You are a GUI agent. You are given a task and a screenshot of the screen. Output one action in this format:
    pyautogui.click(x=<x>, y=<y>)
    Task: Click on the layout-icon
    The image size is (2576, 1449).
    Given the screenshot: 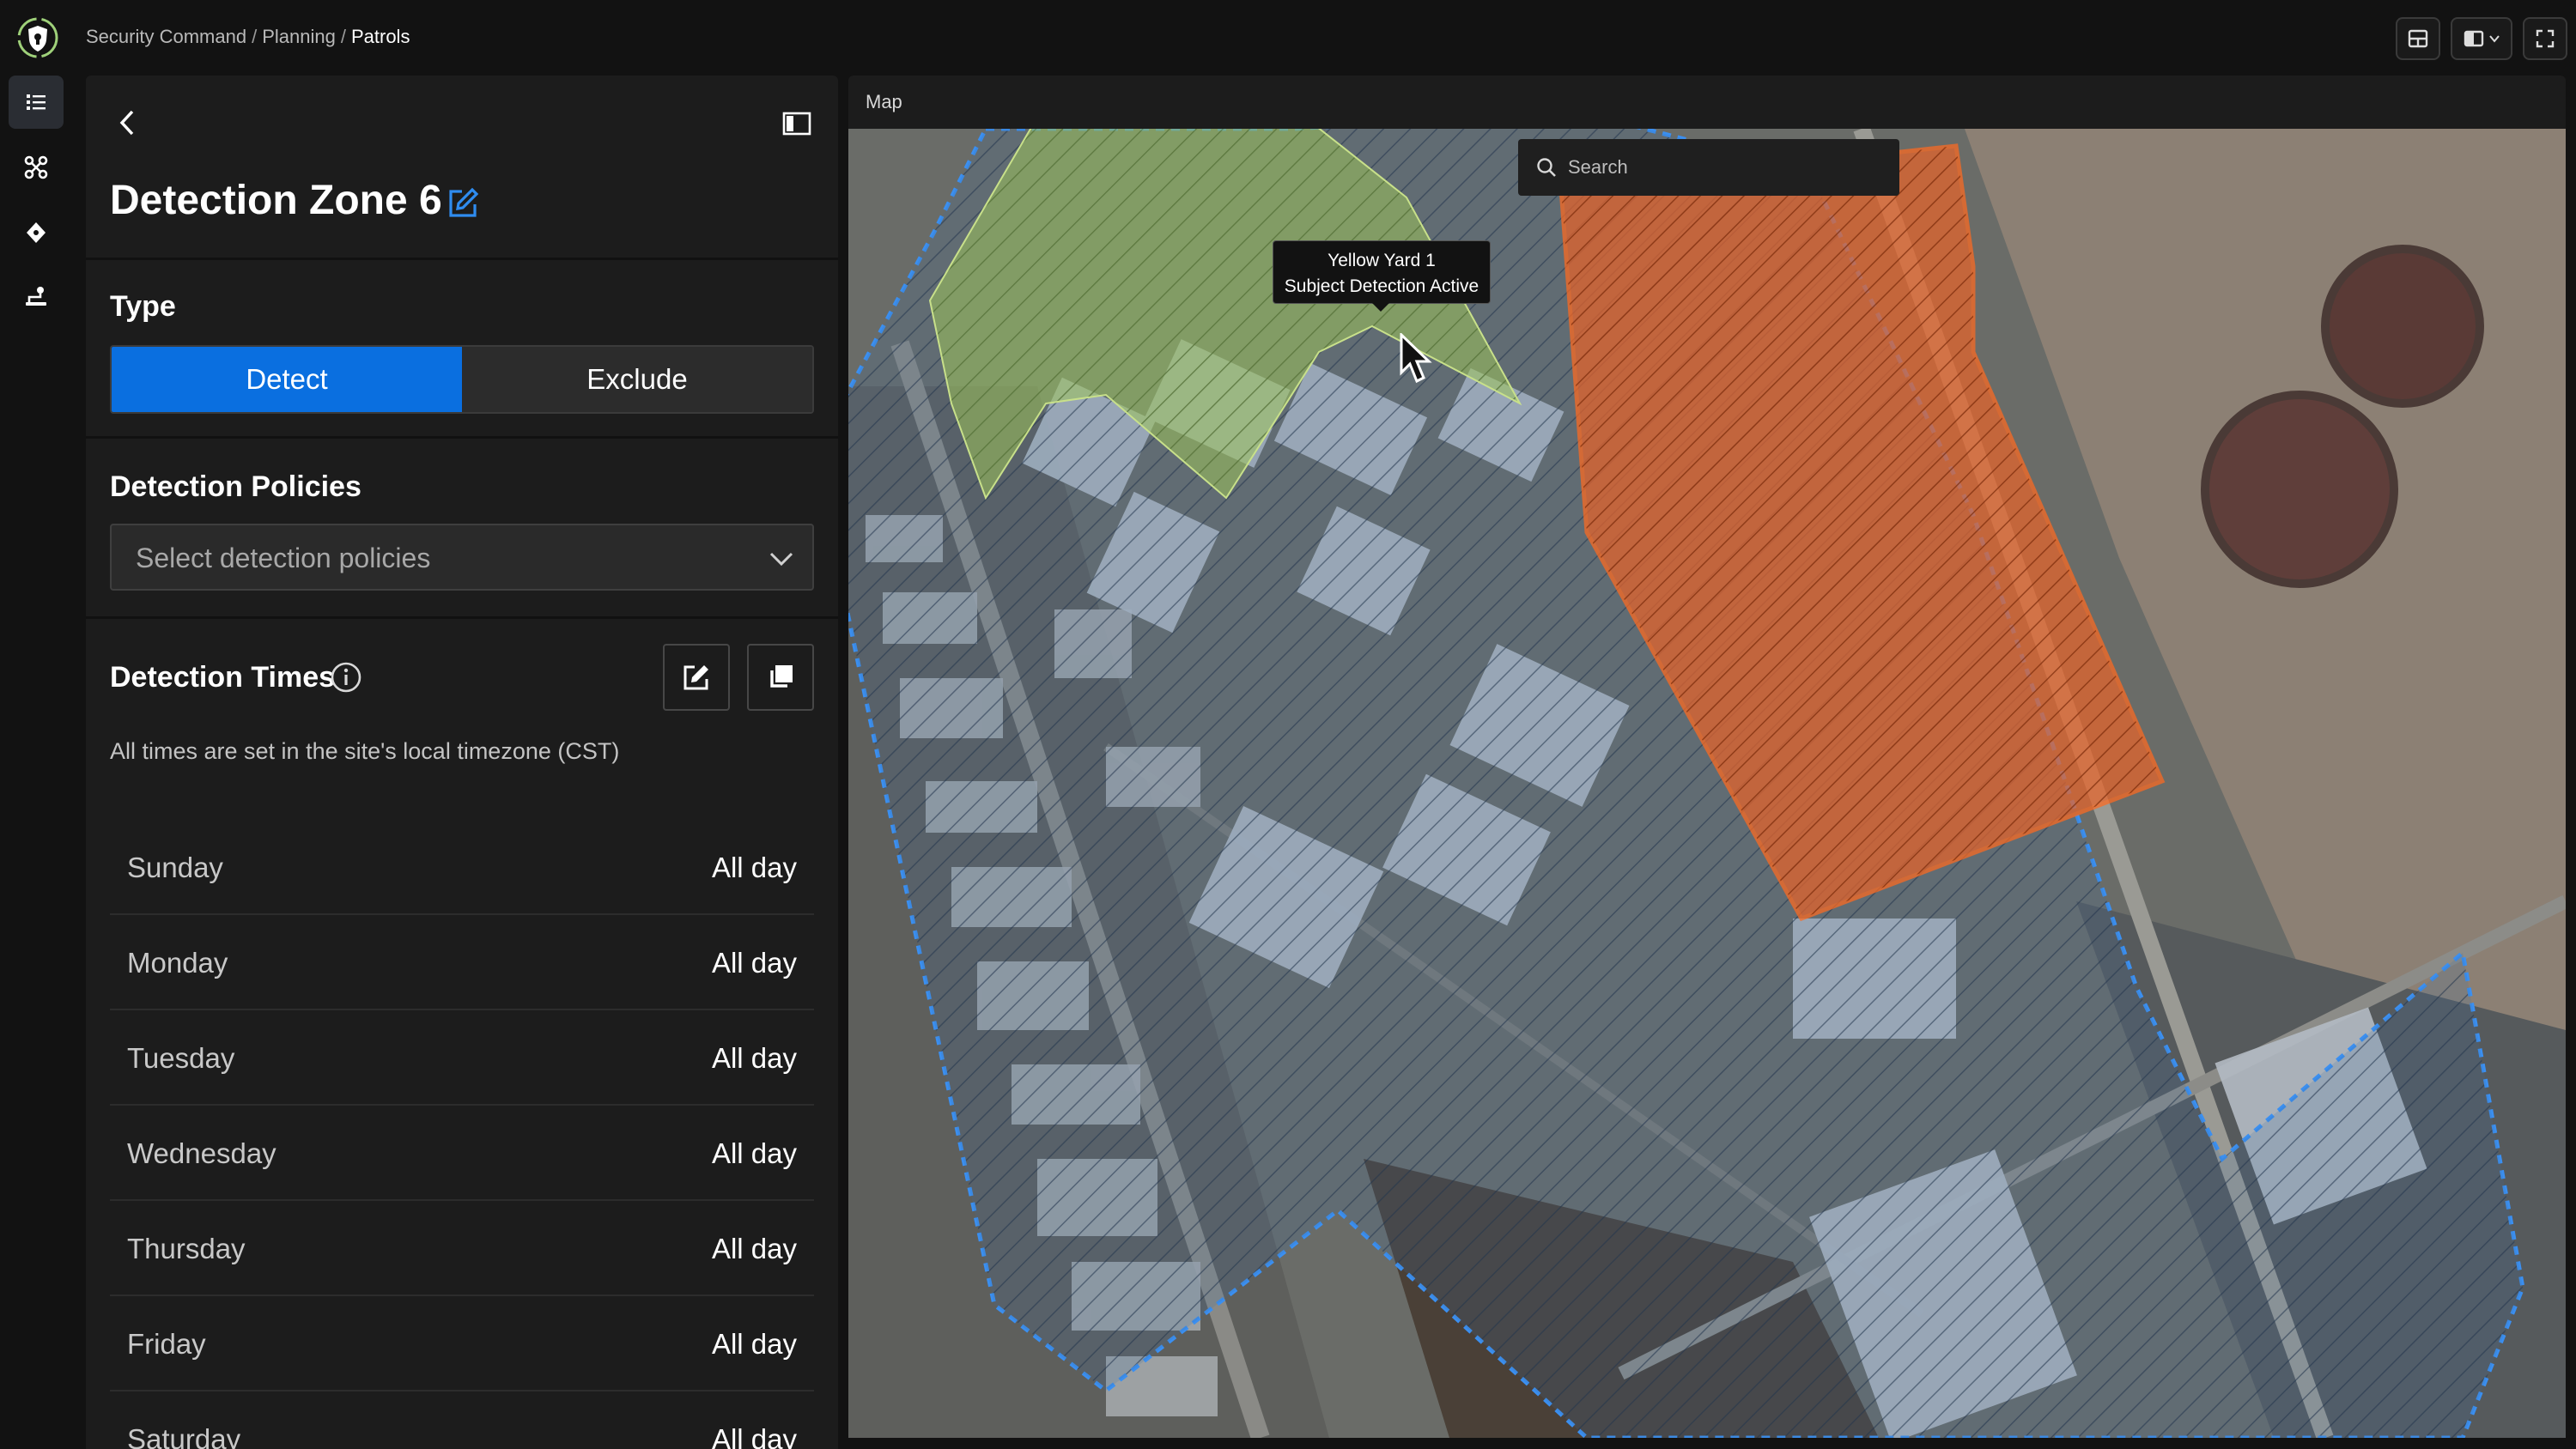 What is the action you would take?
    pyautogui.click(x=2418, y=38)
    